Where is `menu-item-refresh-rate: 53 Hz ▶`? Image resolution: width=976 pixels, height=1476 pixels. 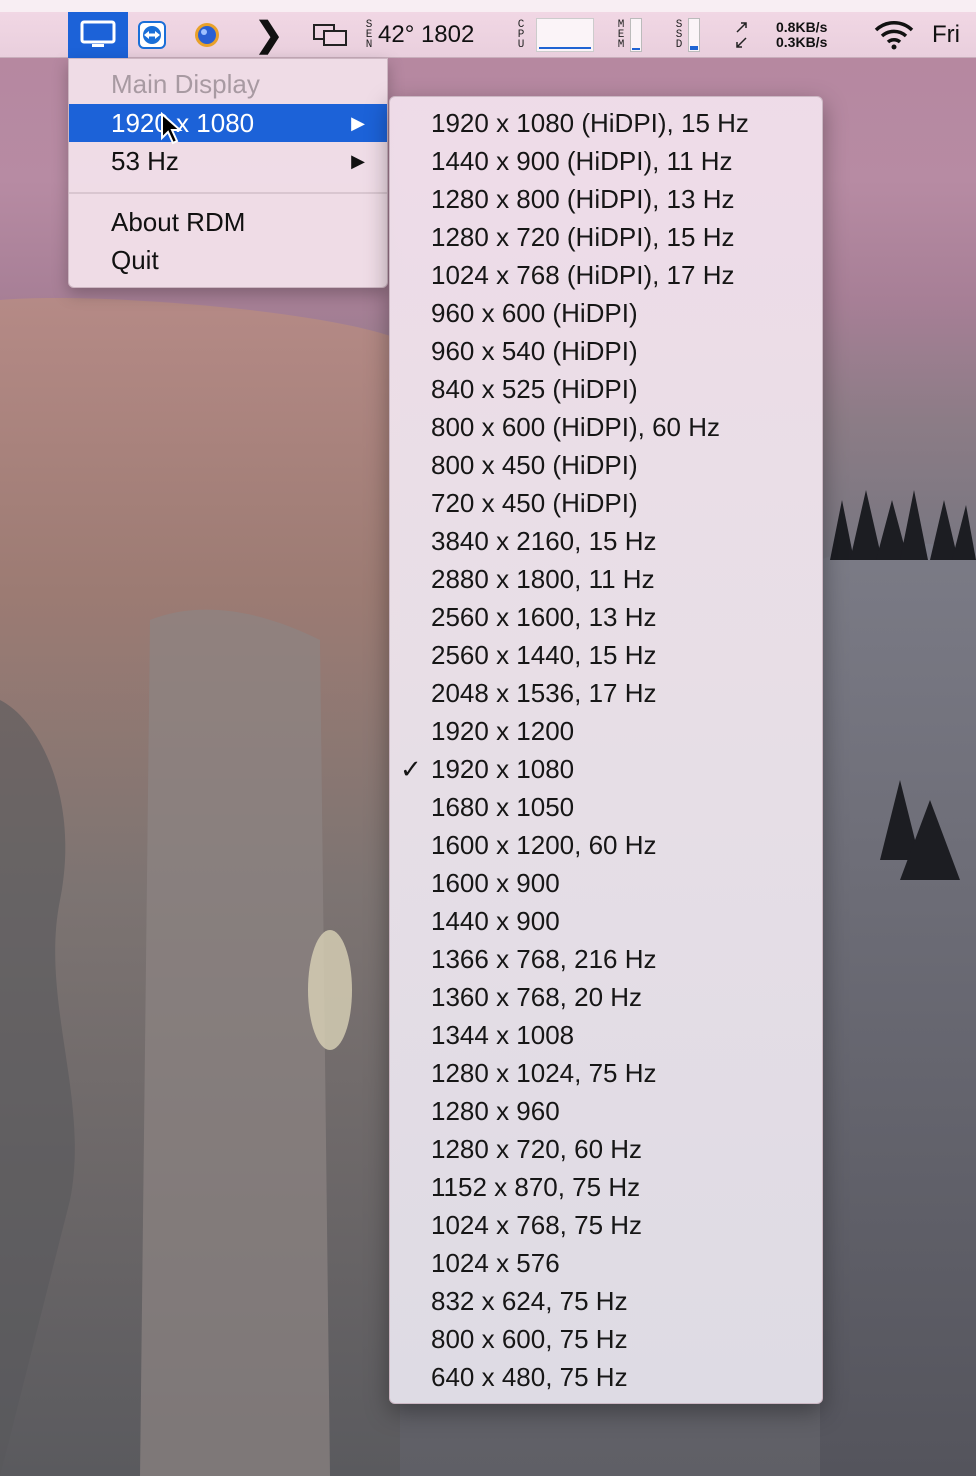 menu-item-refresh-rate: 53 Hz ▶ is located at coordinates (228, 161).